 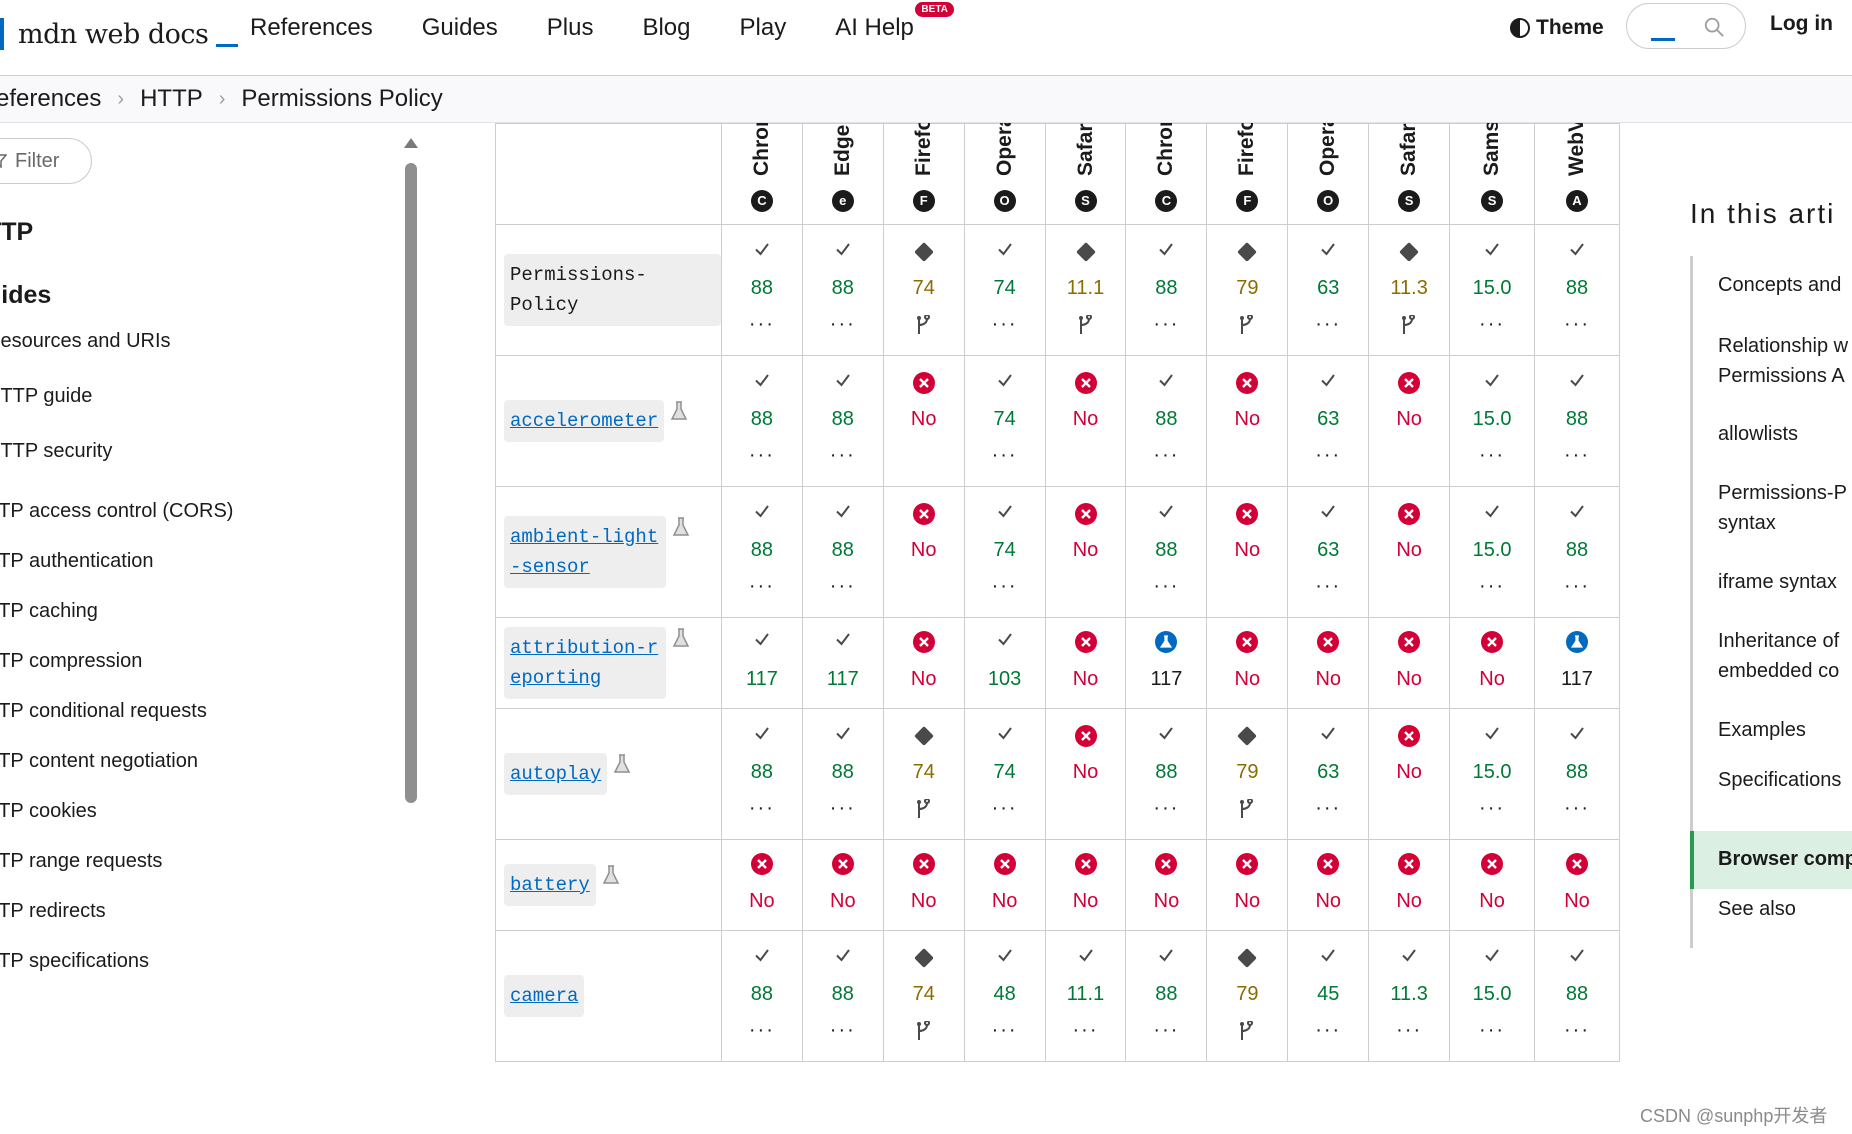 What do you see at coordinates (1781, 376) in the screenshot?
I see `toc-item: Permissions A` at bounding box center [1781, 376].